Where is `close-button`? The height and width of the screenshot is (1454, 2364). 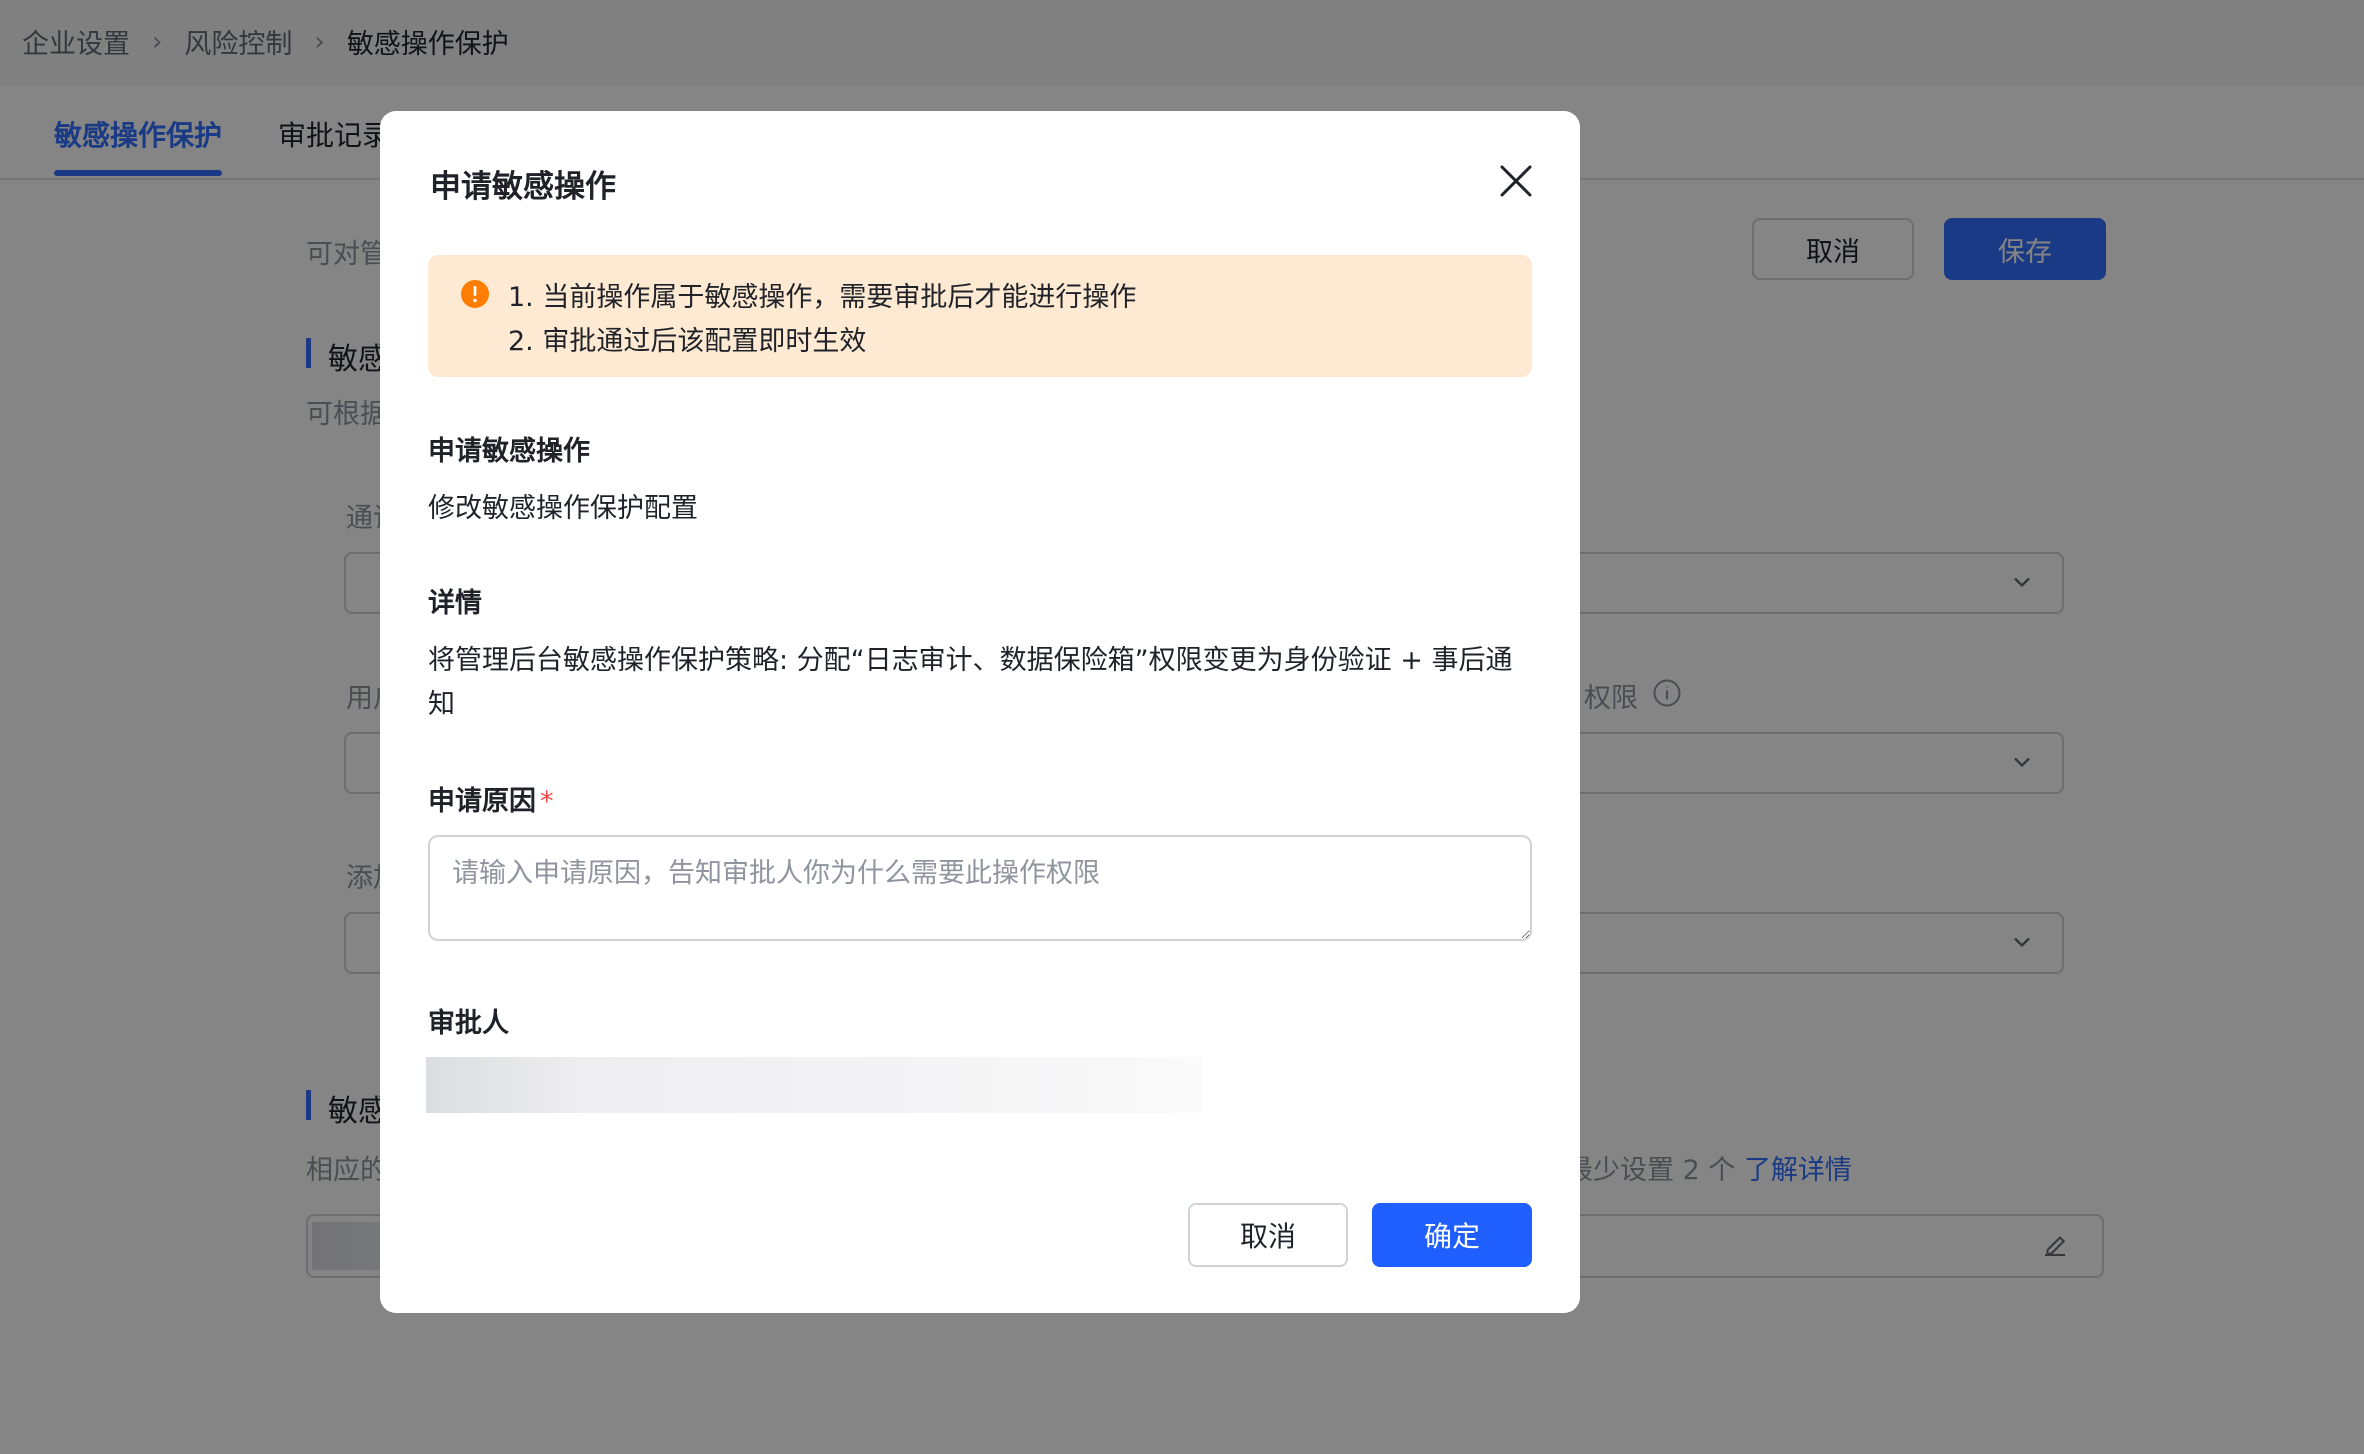 close-button is located at coordinates (1516, 181).